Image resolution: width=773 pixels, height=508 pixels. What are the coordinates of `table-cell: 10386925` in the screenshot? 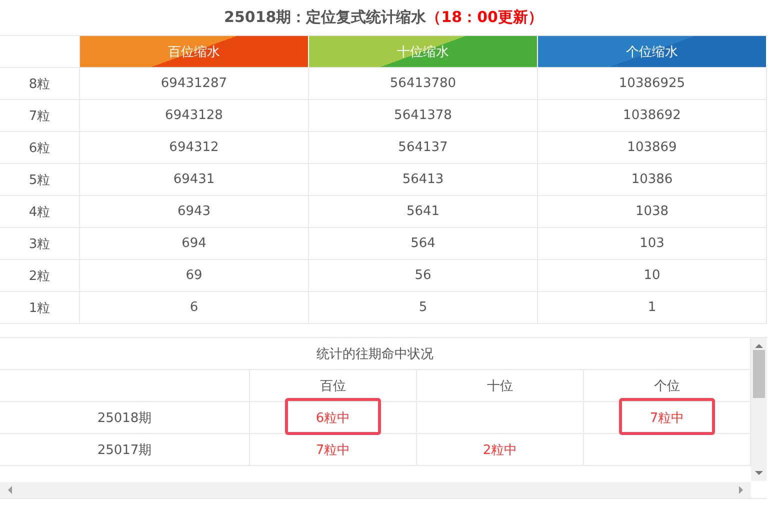 It's located at (652, 84).